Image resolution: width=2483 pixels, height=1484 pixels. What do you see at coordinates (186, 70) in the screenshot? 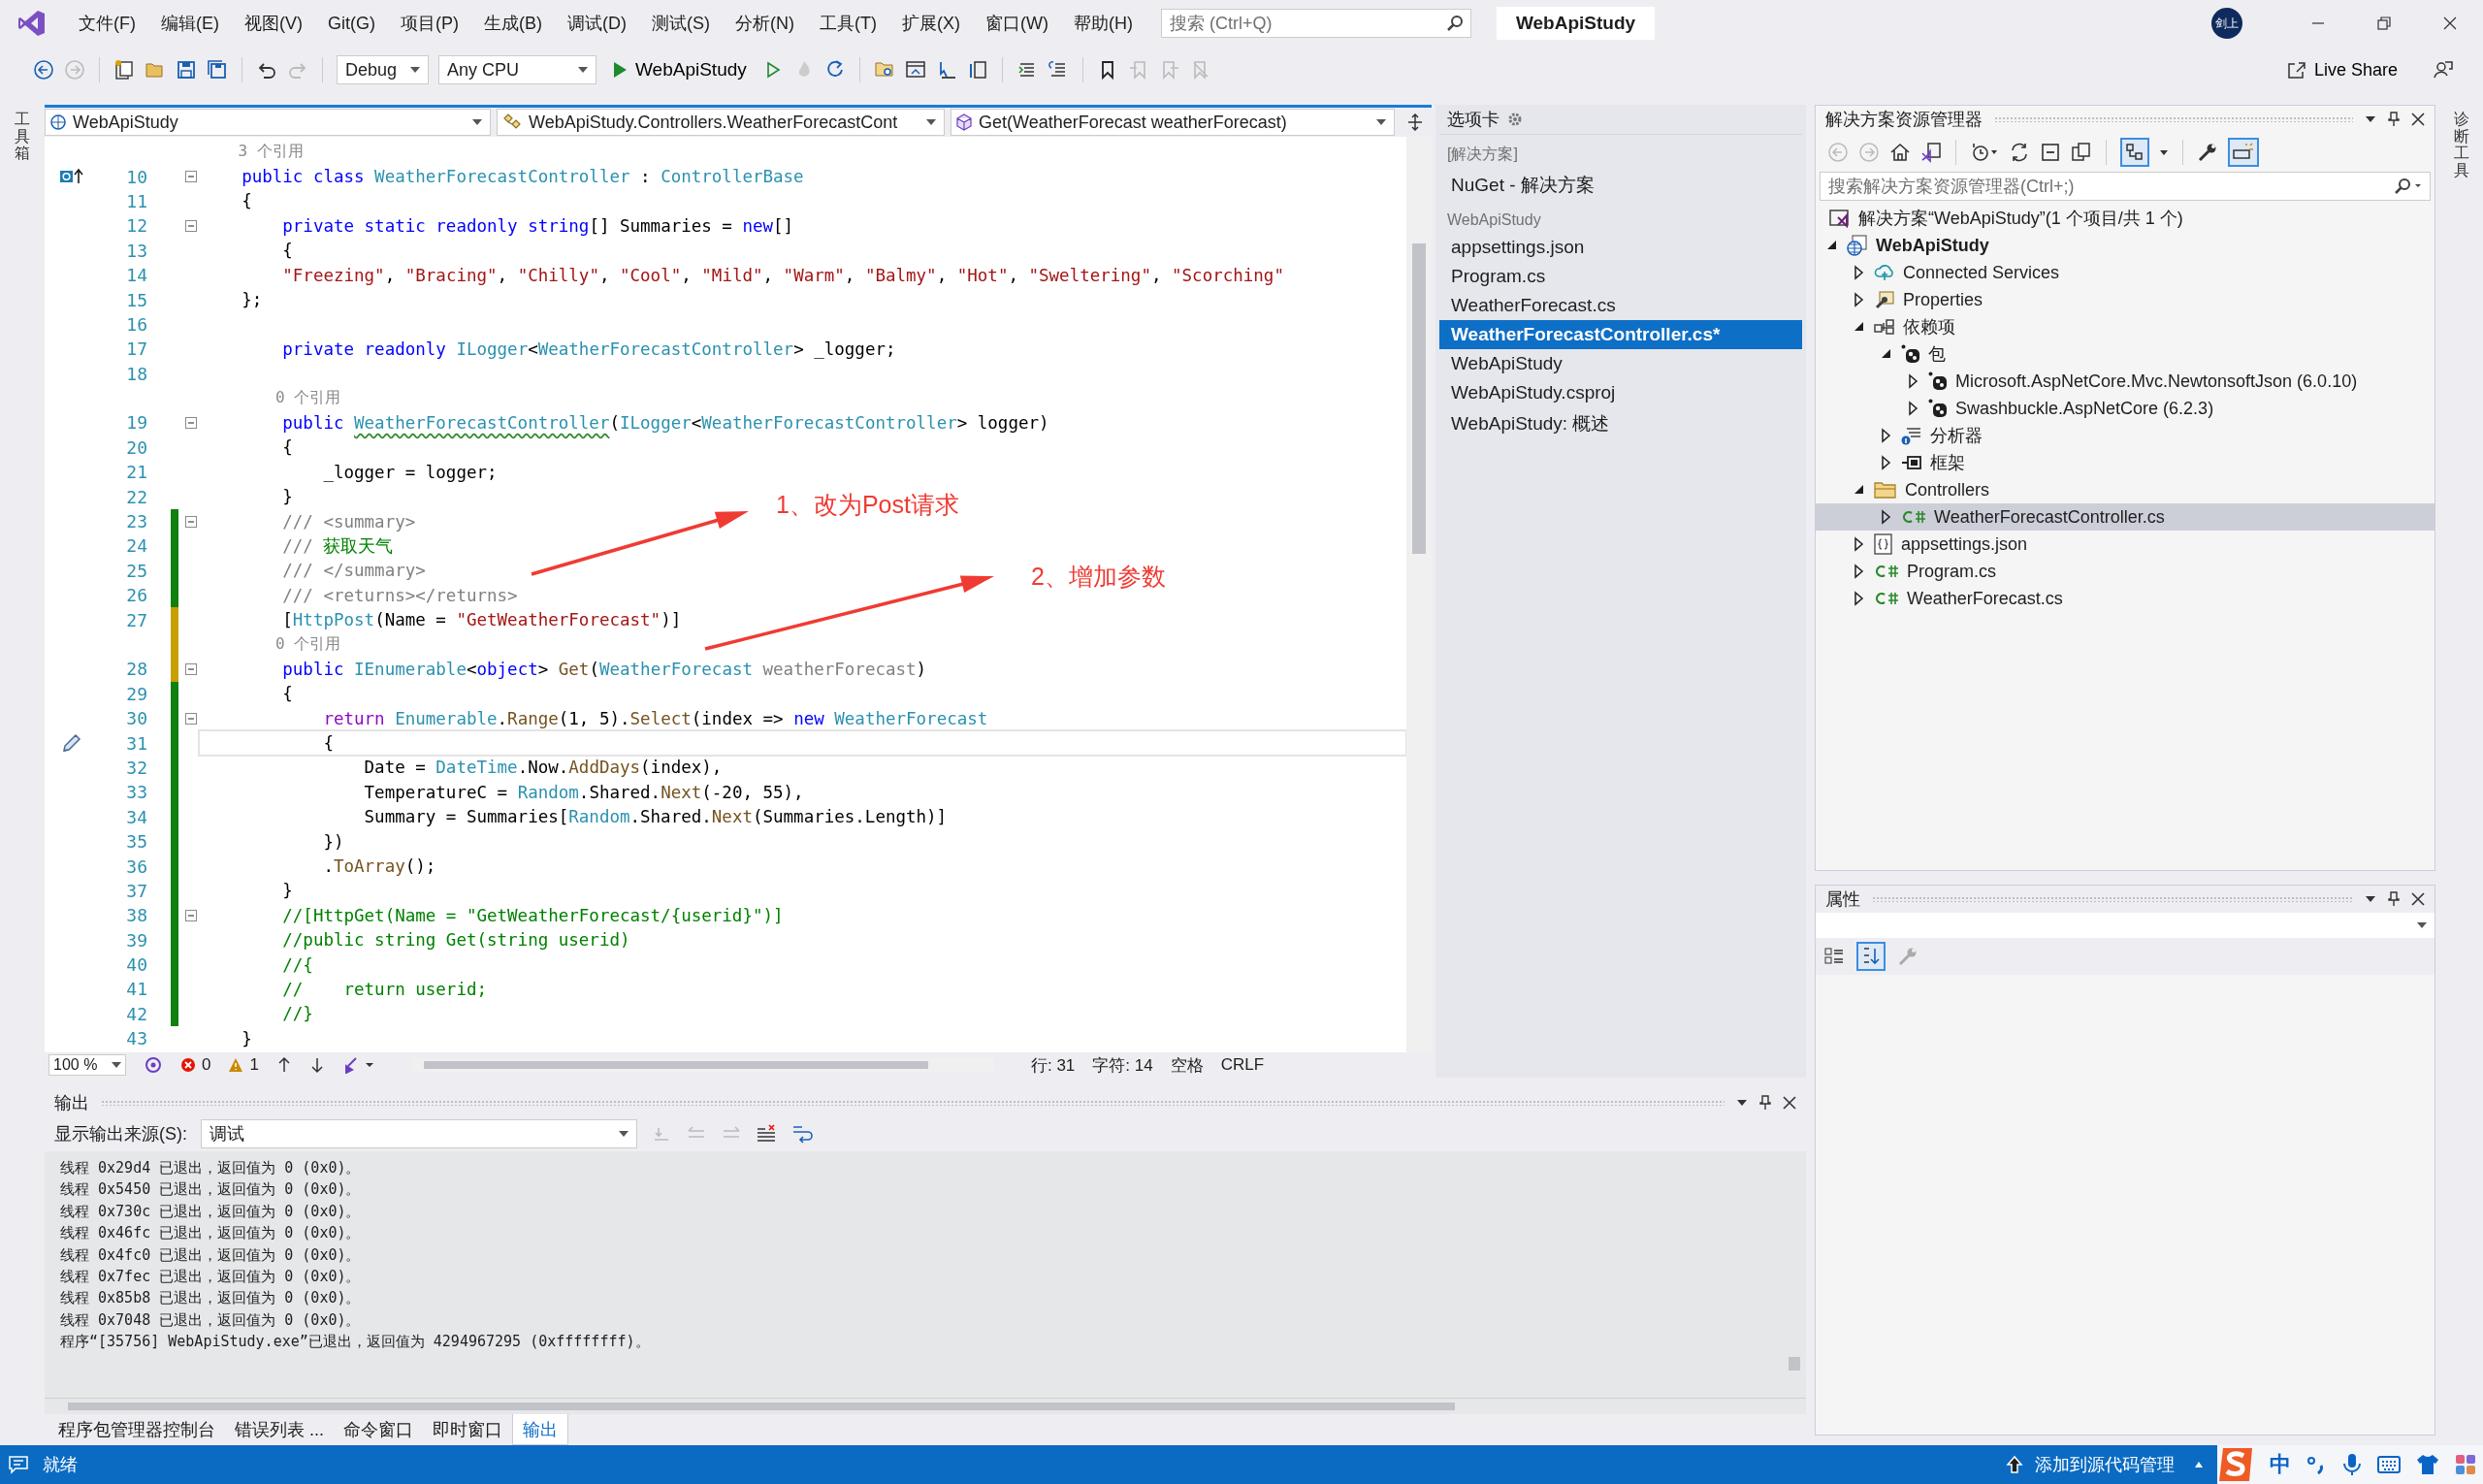
I see `save-icon` at bounding box center [186, 70].